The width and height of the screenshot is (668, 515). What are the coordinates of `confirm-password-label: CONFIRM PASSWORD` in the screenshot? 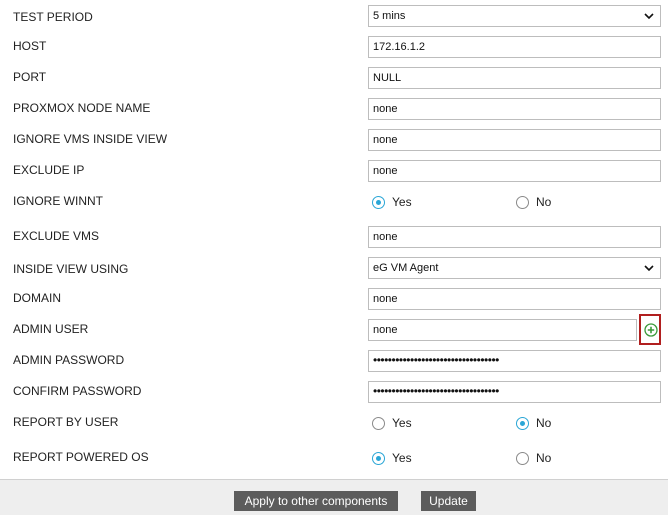 It's located at (77, 391).